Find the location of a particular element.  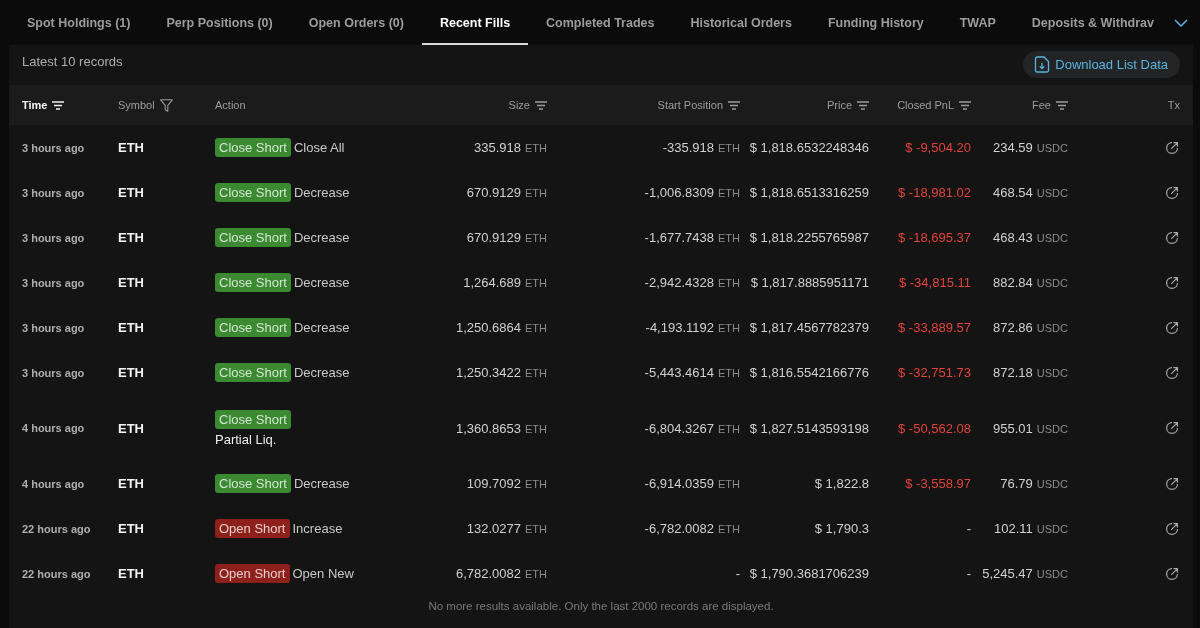

size-amount: 132.0277 ETH is located at coordinates (506, 528).